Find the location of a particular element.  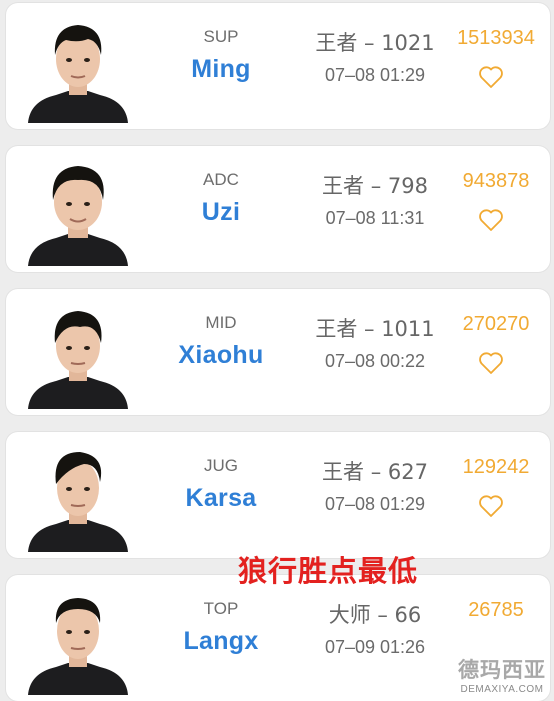

player-name: Karsa is located at coordinates (221, 498).